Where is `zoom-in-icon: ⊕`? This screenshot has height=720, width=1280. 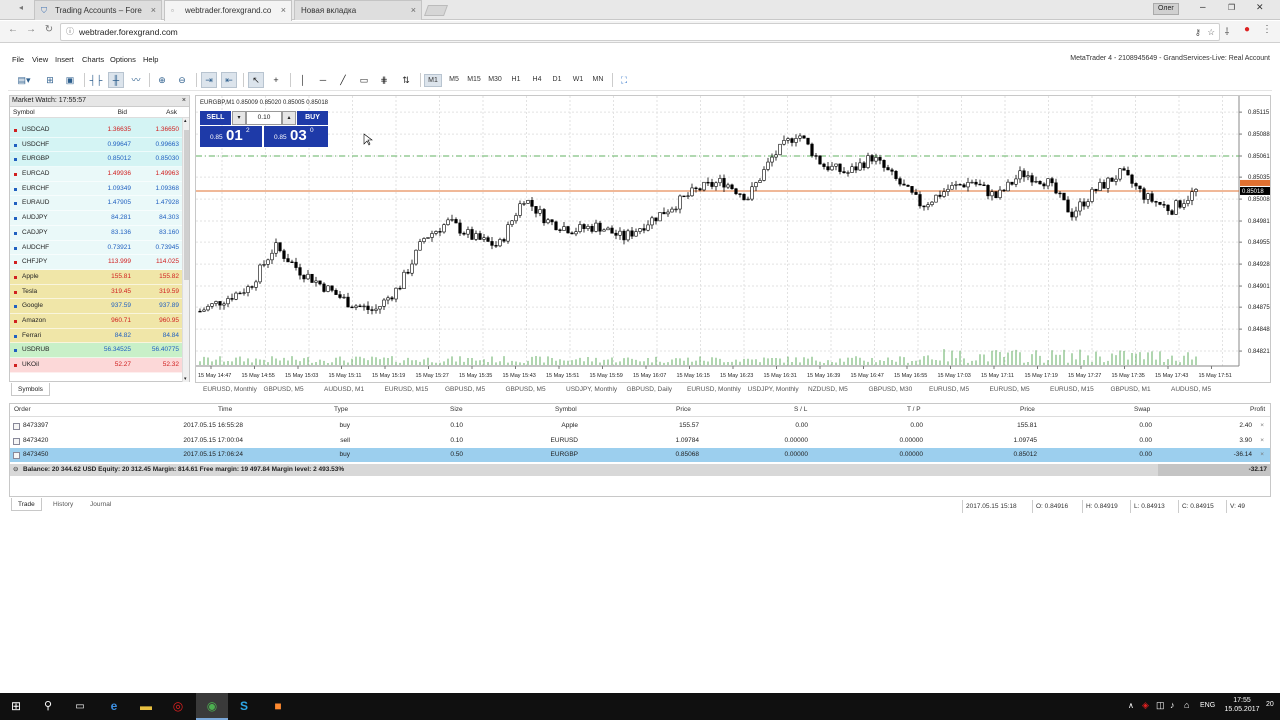
zoom-in-icon: ⊕ is located at coordinates (162, 80).